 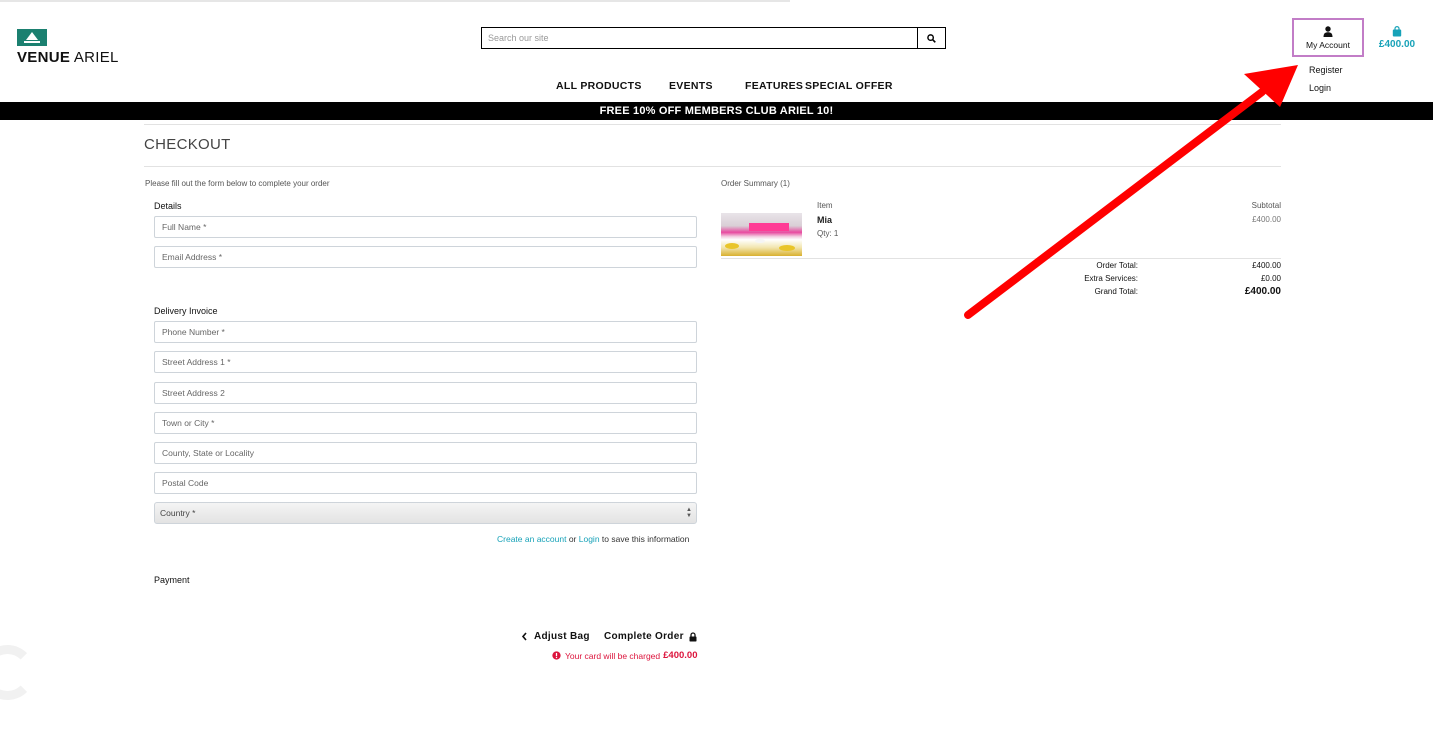 What do you see at coordinates (828, 233) in the screenshot?
I see `item-qty: Qty: 1` at bounding box center [828, 233].